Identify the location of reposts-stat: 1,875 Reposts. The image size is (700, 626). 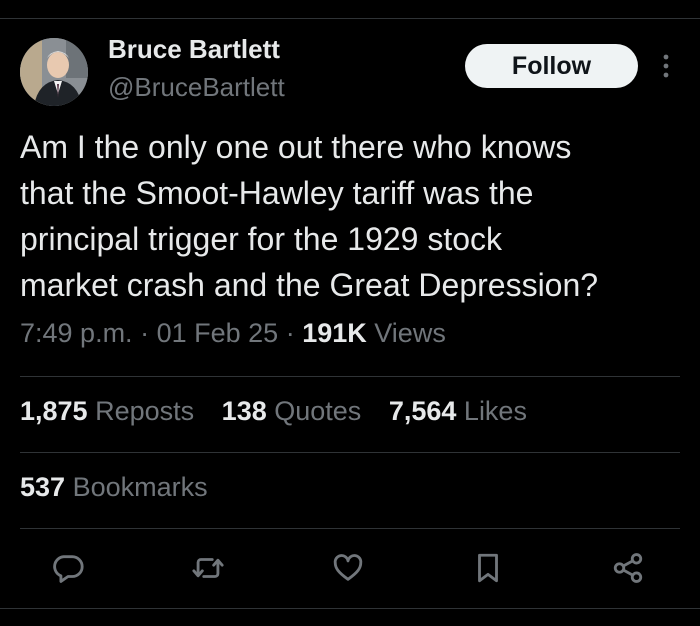
(107, 411).